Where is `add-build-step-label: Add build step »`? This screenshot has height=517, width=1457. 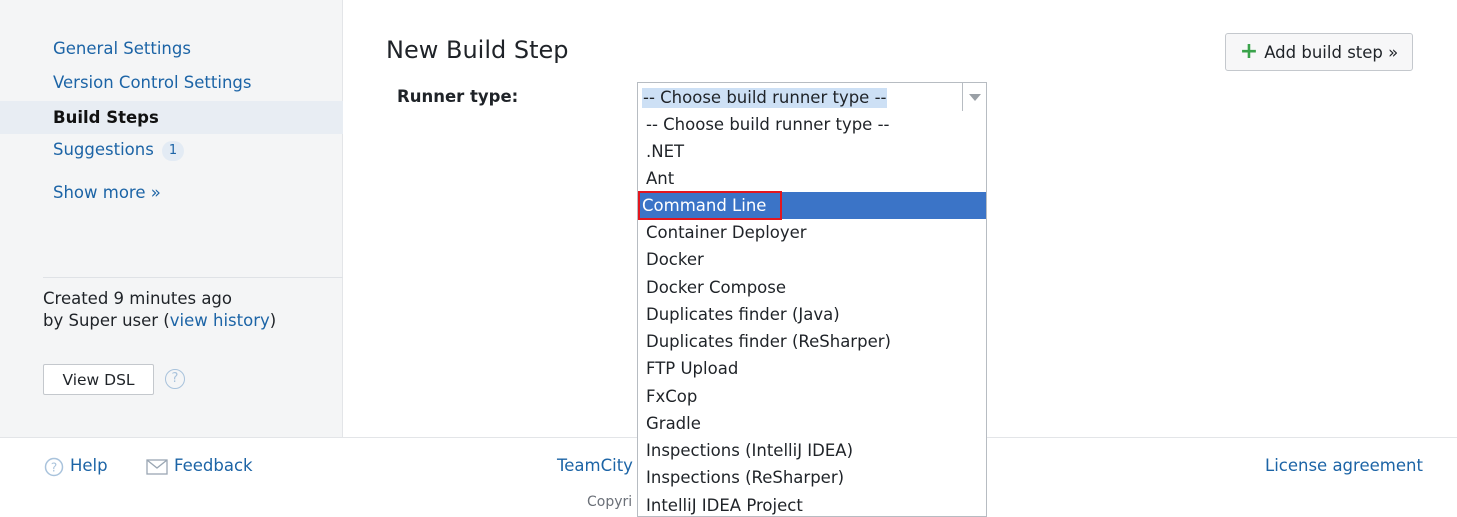 add-build-step-label: Add build step » is located at coordinates (1331, 52).